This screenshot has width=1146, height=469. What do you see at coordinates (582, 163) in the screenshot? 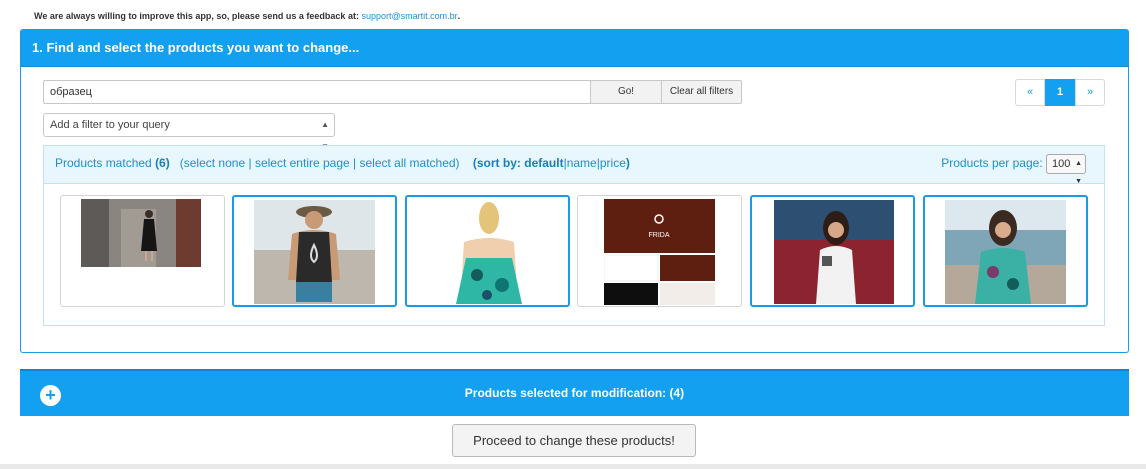
I see `sort-name-link: name` at bounding box center [582, 163].